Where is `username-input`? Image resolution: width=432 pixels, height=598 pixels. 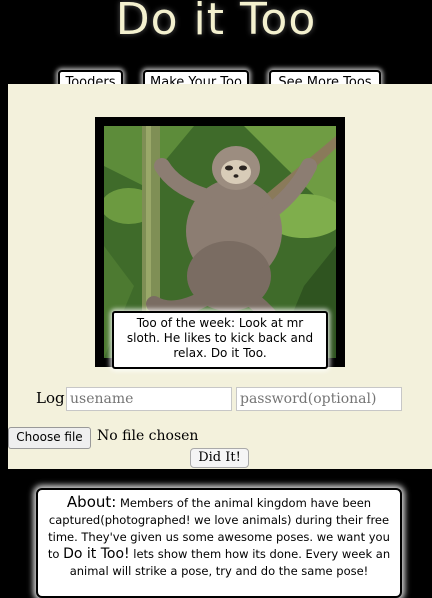 username-input is located at coordinates (149, 399).